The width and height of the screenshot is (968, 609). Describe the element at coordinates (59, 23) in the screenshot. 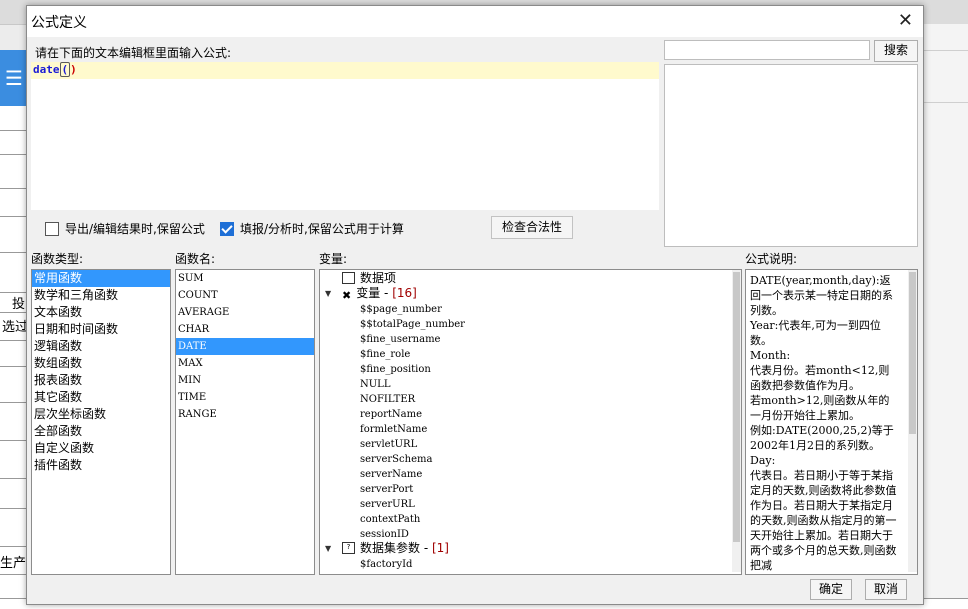

I see `dialog-title: 公式定义` at that location.